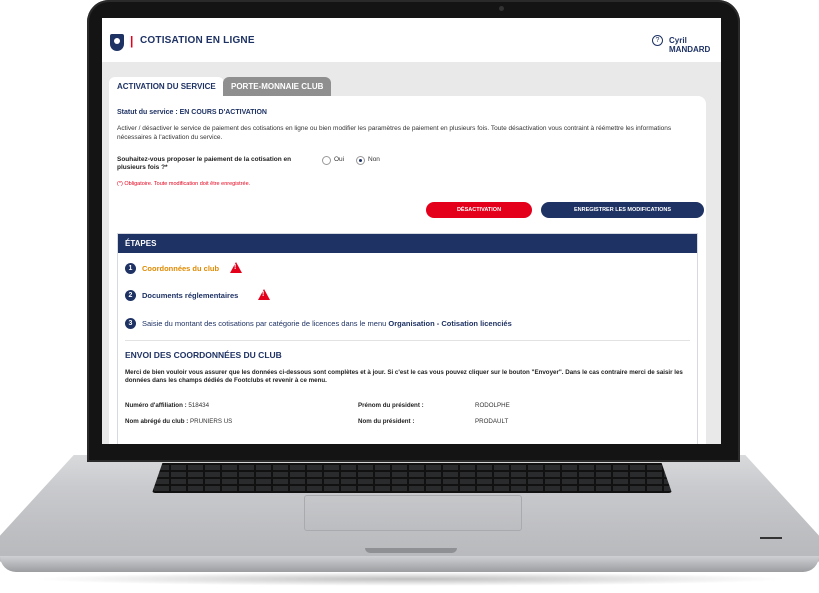  What do you see at coordinates (190, 295) in the screenshot?
I see `step-2-link: Documents réglementaires` at bounding box center [190, 295].